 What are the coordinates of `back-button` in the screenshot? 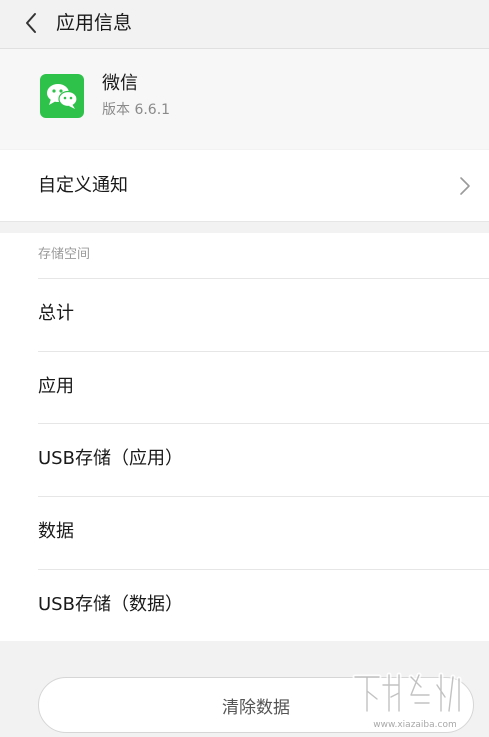 It's located at (31, 23).